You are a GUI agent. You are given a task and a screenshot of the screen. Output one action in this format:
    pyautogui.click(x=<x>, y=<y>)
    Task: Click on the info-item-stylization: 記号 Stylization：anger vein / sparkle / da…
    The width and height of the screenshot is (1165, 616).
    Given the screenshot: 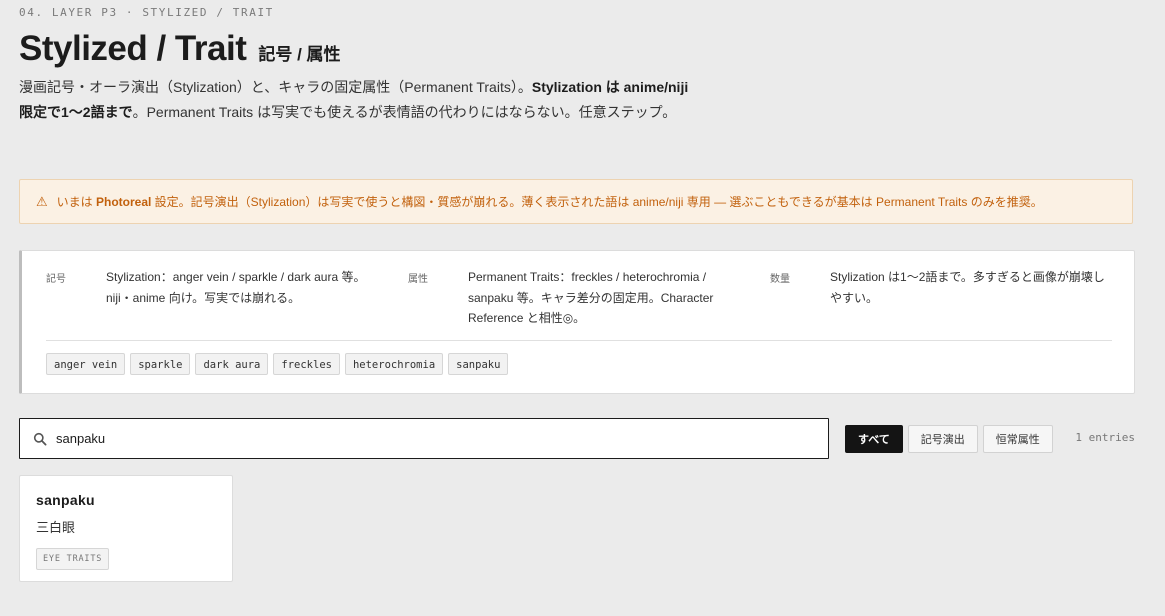 What is the action you would take?
    pyautogui.click(x=211, y=287)
    